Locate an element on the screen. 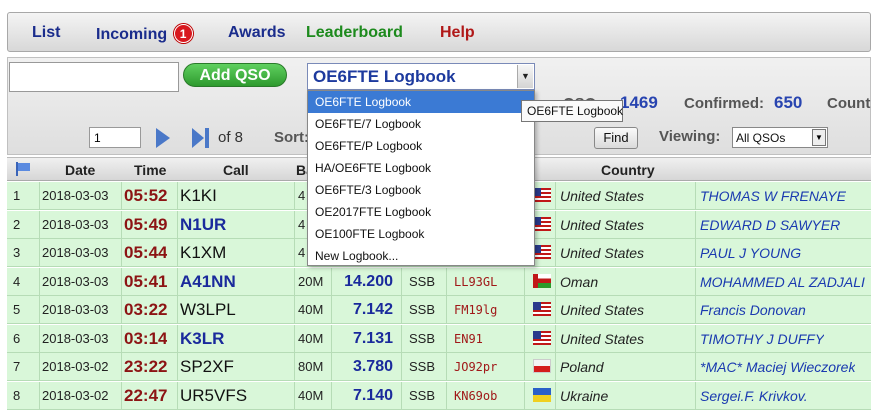 Image resolution: width=871 pixels, height=410 pixels. row-call: N1UR is located at coordinates (203, 225).